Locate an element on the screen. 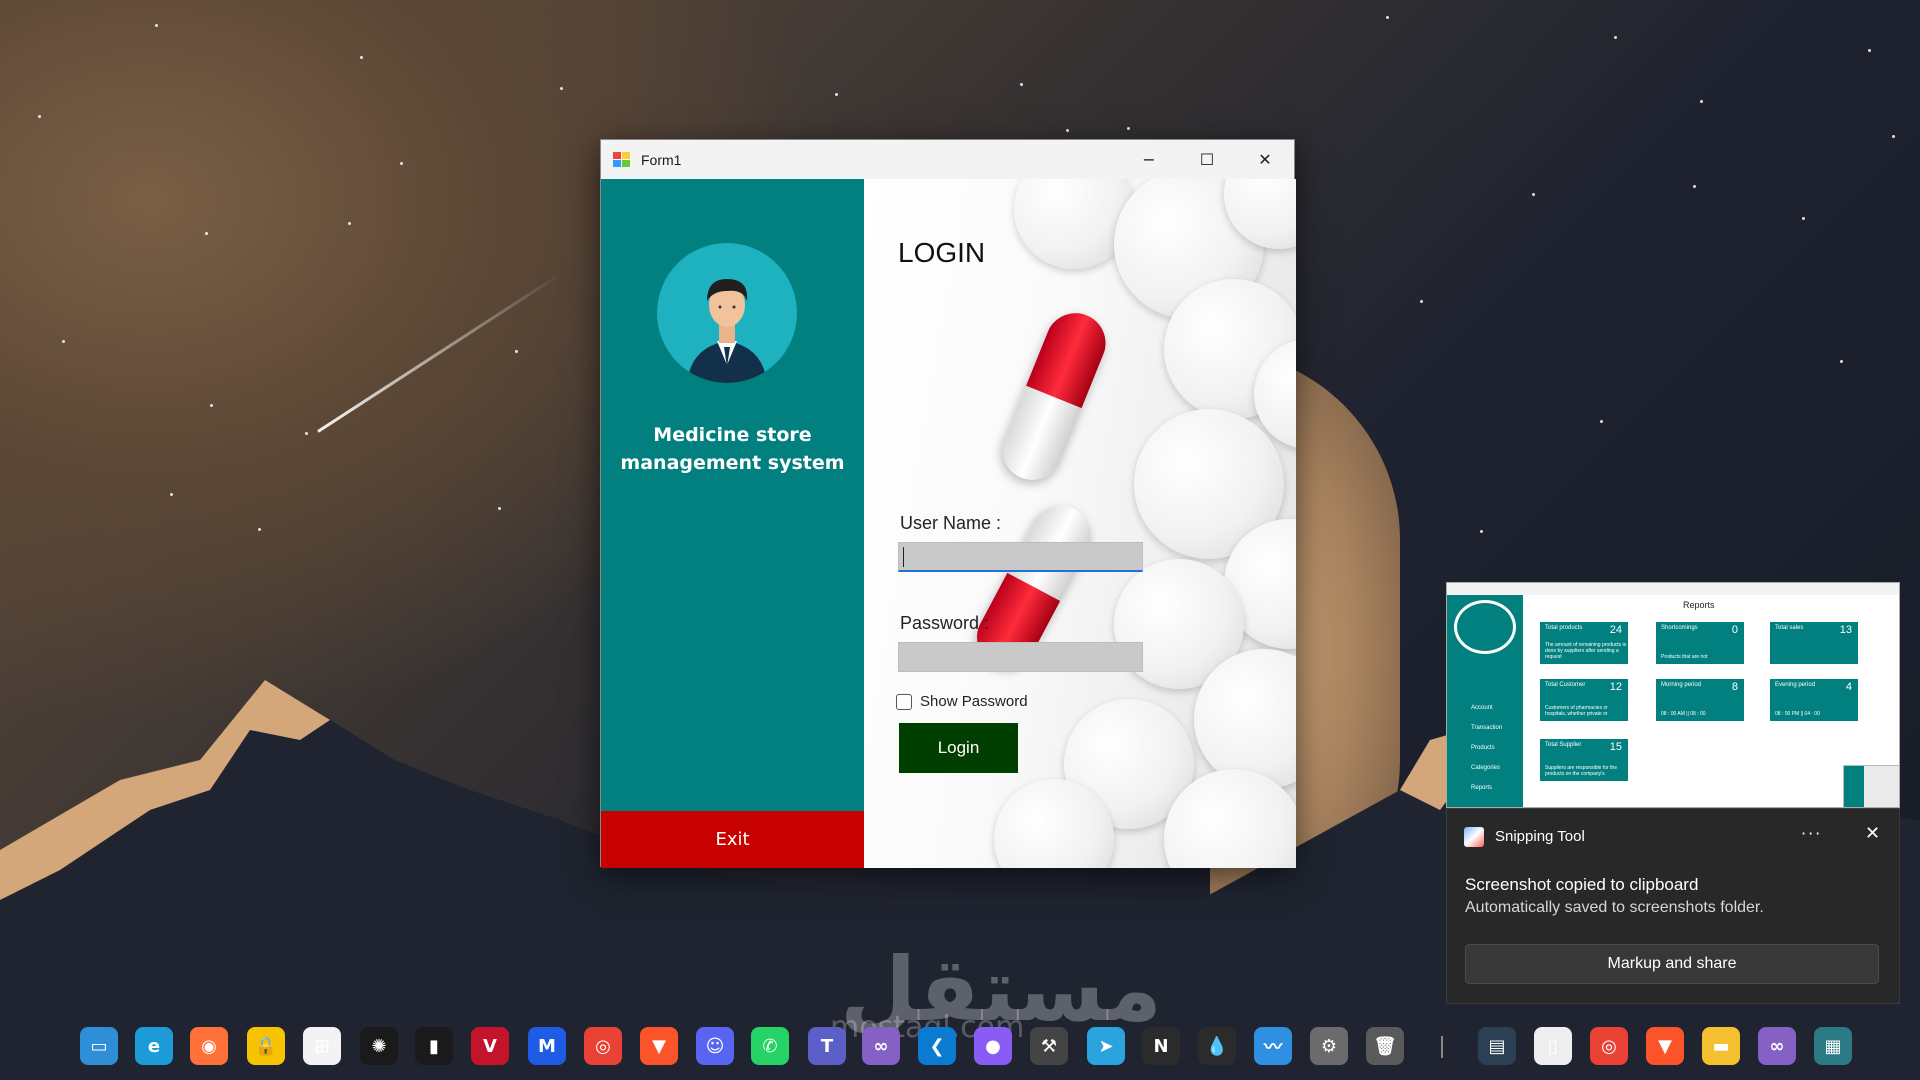 Image resolution: width=1920 pixels, height=1080 pixels. teams-icon: T is located at coordinates (827, 1046).